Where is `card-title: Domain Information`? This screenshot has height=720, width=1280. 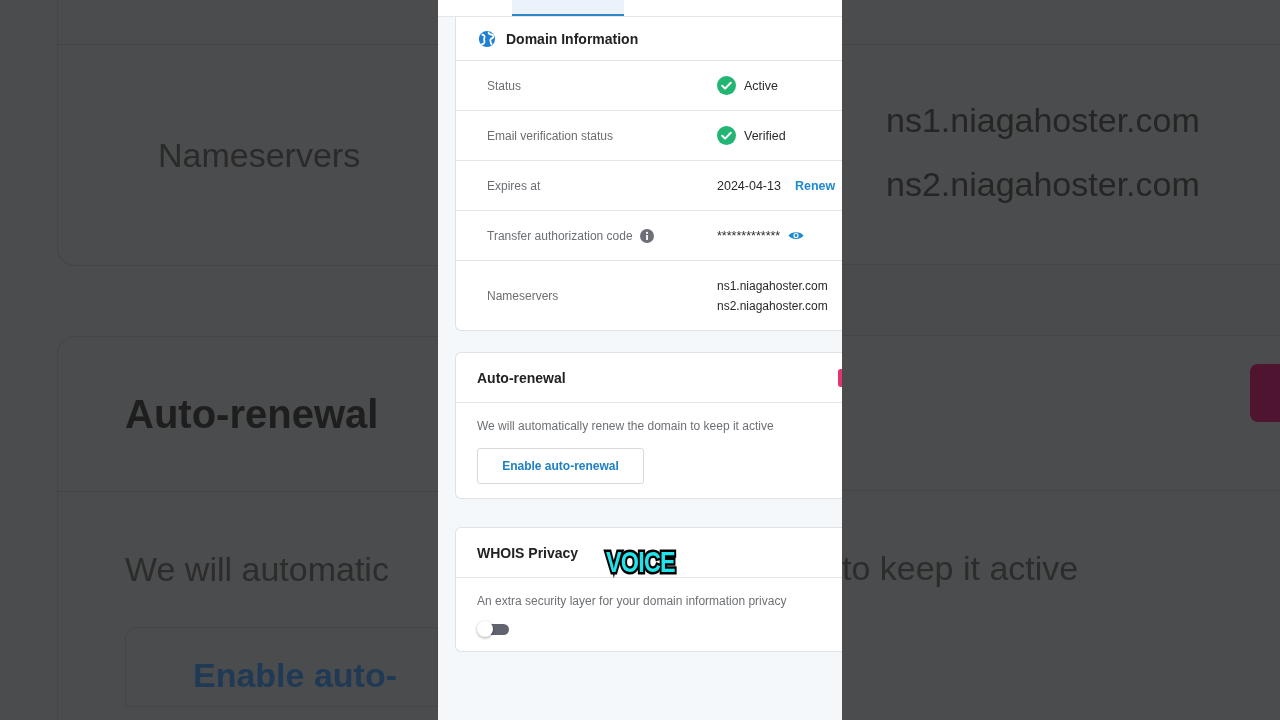 card-title: Domain Information is located at coordinates (572, 38).